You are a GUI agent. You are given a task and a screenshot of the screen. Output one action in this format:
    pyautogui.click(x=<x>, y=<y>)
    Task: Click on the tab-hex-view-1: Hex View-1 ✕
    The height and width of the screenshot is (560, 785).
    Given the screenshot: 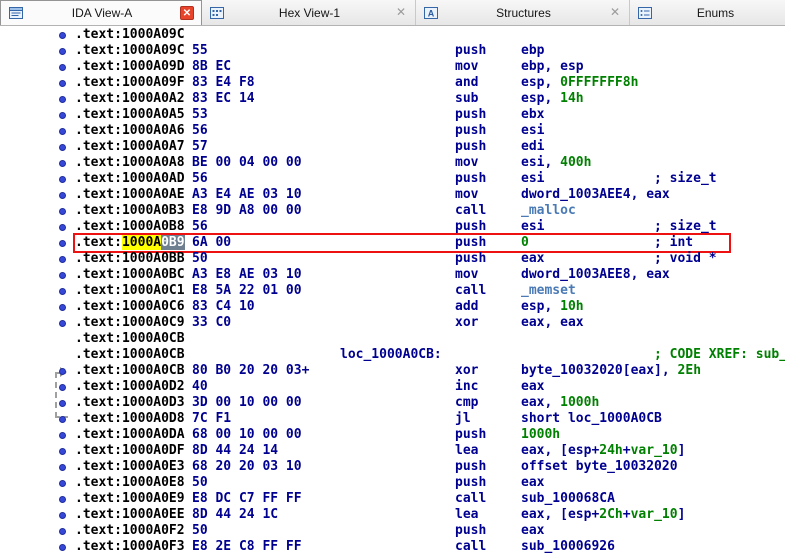 What is the action you would take?
    pyautogui.click(x=309, y=12)
    